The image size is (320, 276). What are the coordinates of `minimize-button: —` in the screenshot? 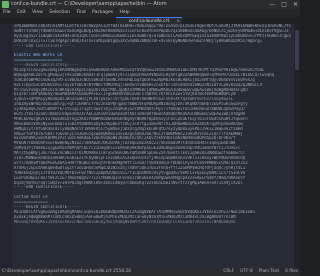 It's located at (272, 4).